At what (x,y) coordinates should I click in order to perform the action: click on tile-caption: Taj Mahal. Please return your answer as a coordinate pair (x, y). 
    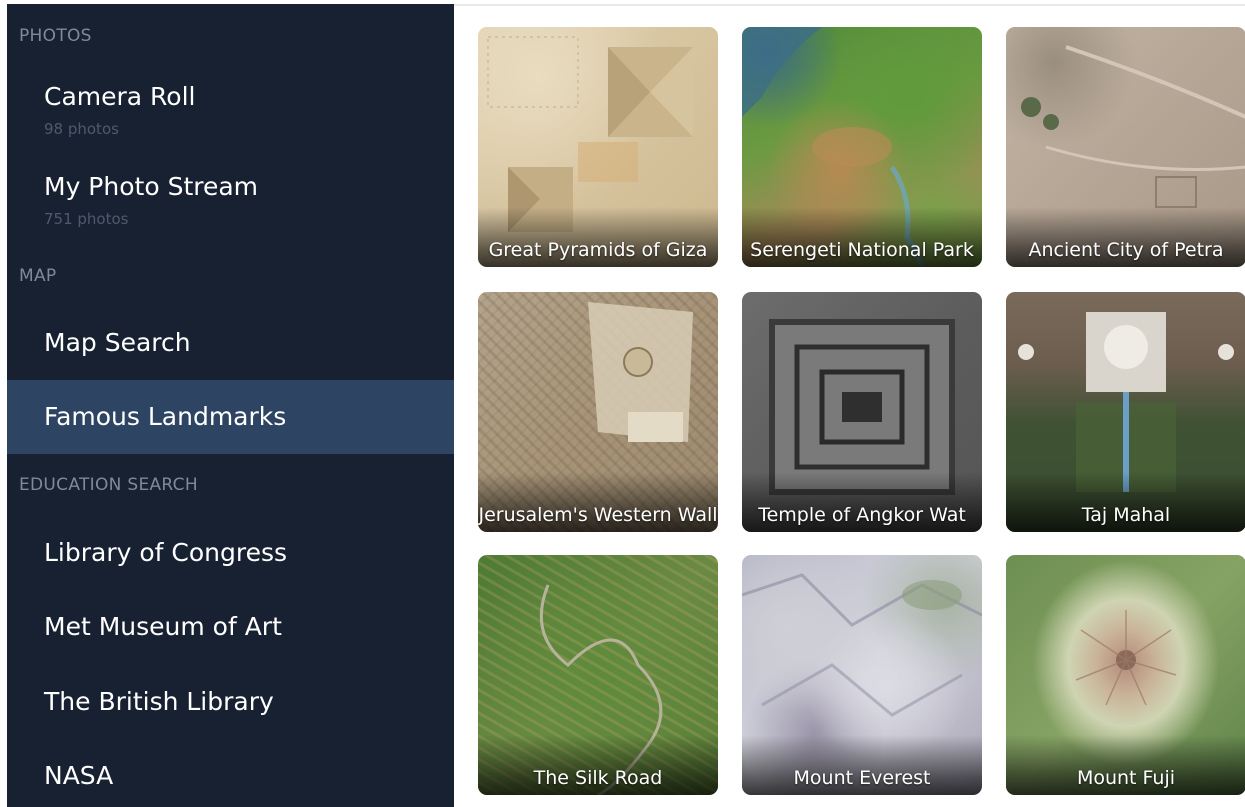
    Looking at the image, I should click on (1126, 515).